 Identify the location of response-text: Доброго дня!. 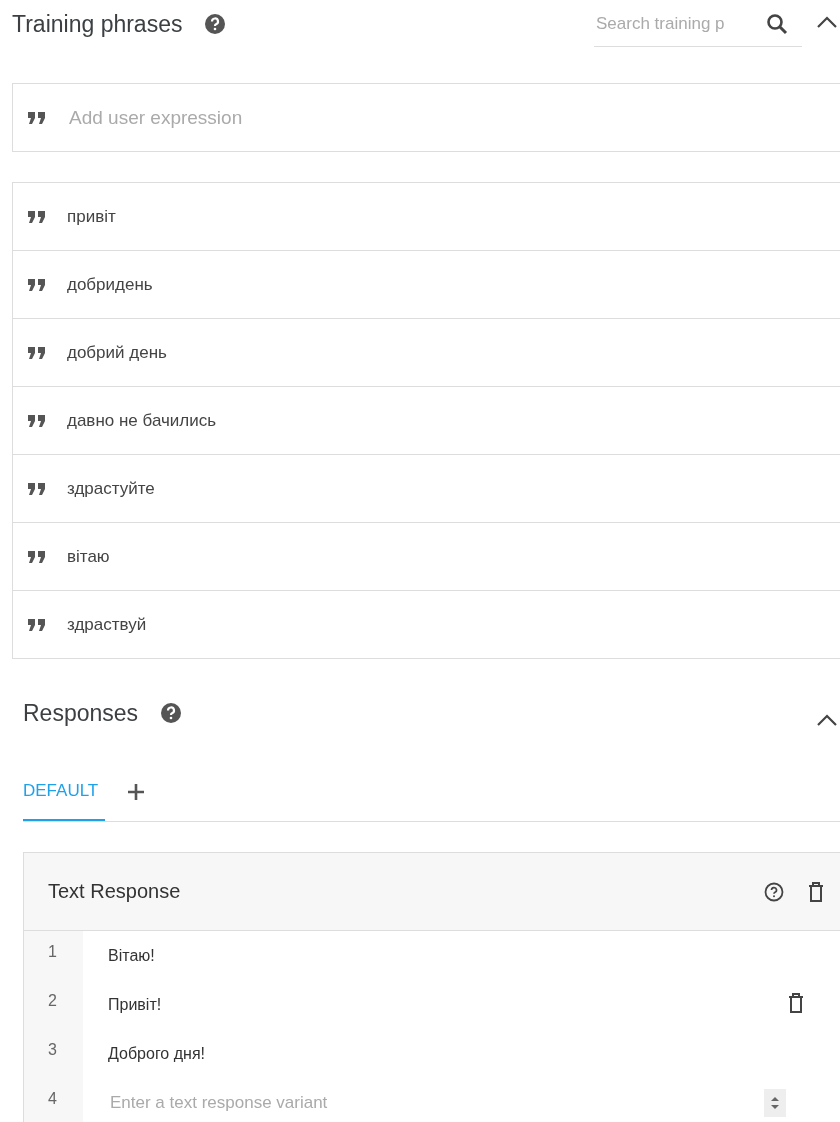
(474, 1053).